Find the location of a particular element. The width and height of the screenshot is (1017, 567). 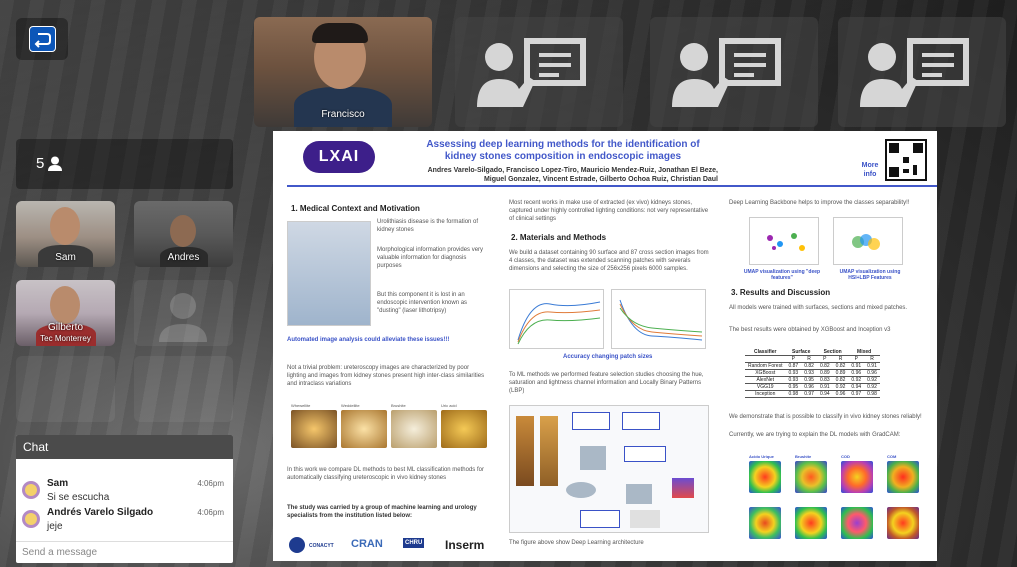

gradcam-label: Brushite is located at coordinates (803, 456).